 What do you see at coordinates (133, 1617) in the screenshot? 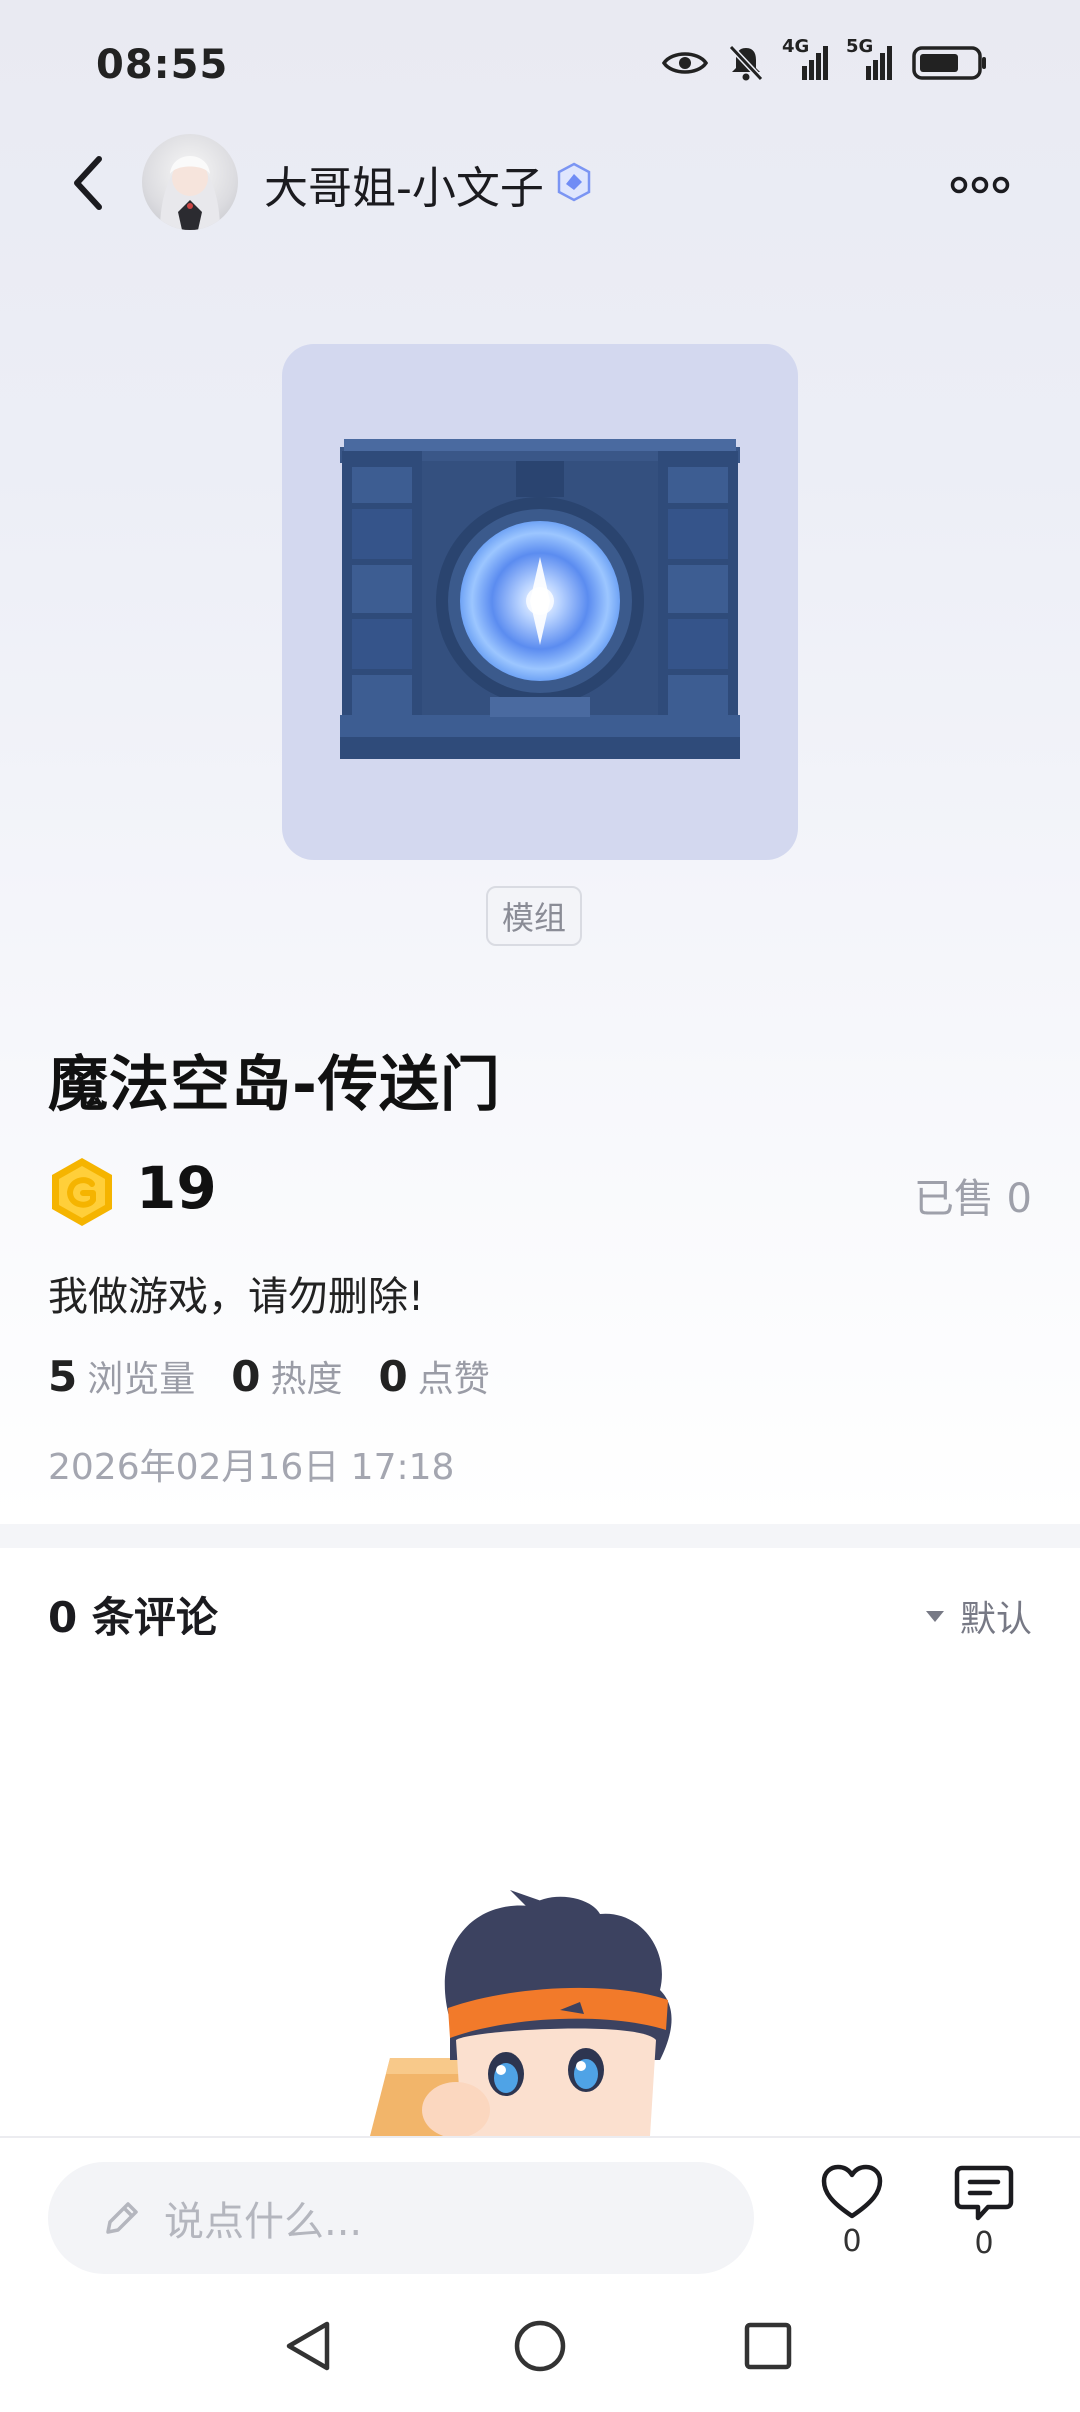
I see `comments-count: 0 条评论` at bounding box center [133, 1617].